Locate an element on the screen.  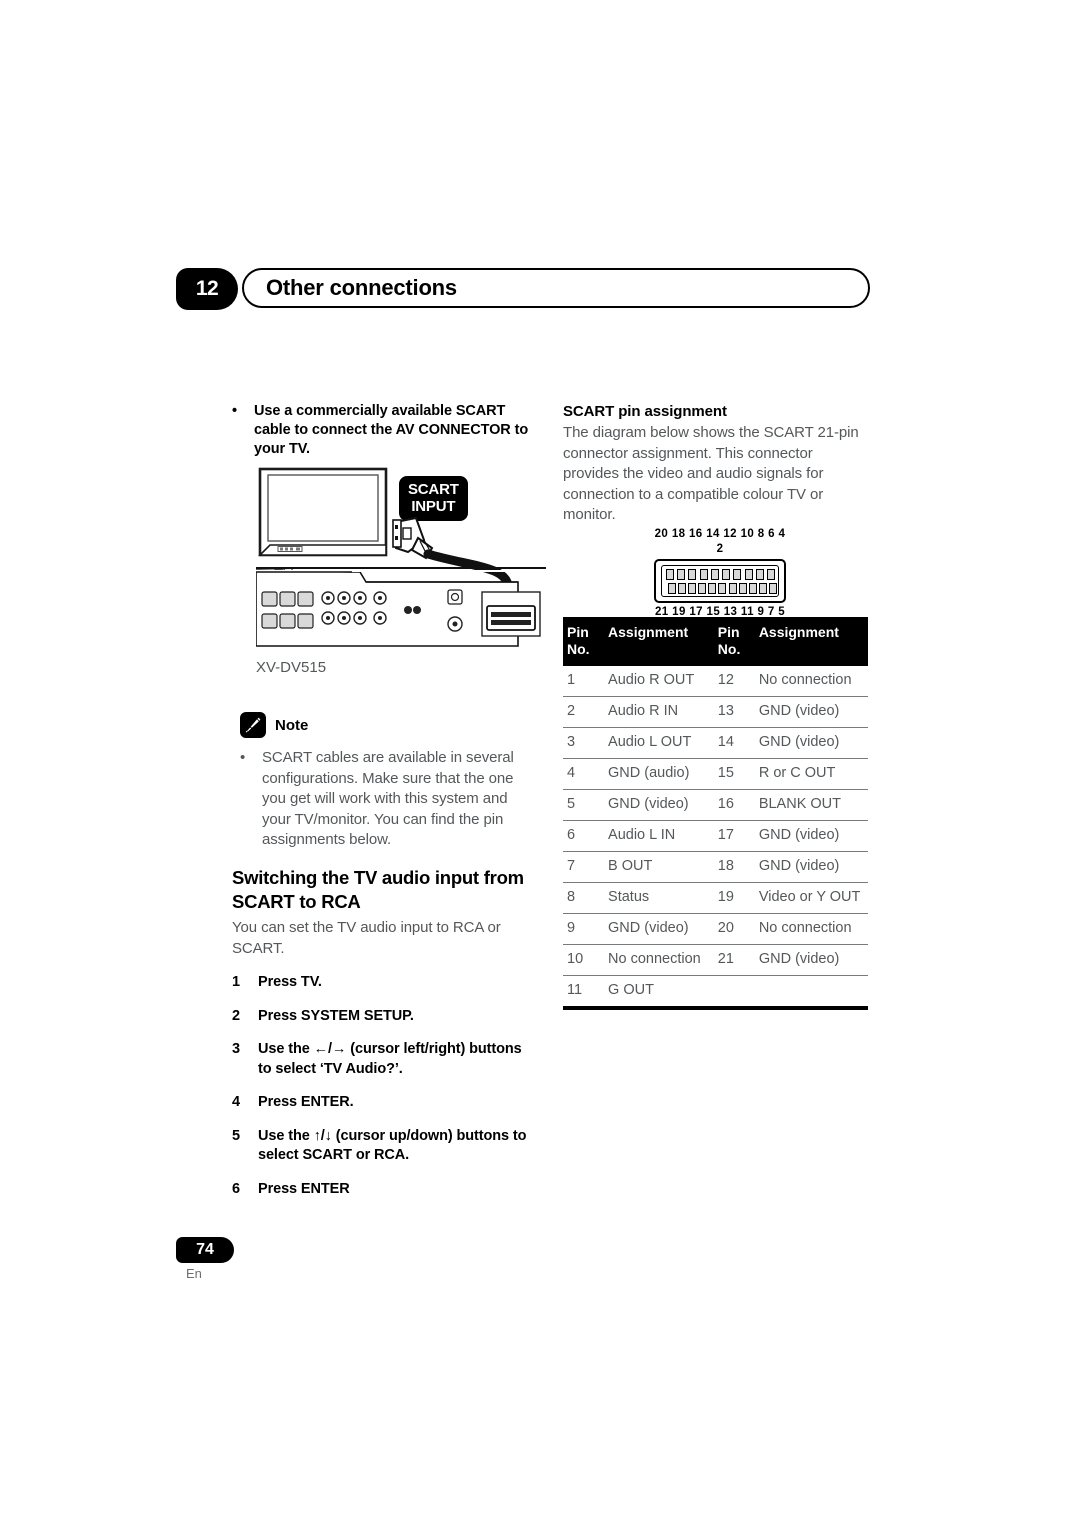
step-item: 6 Press ENTER is located at coordinates (383, 1190).